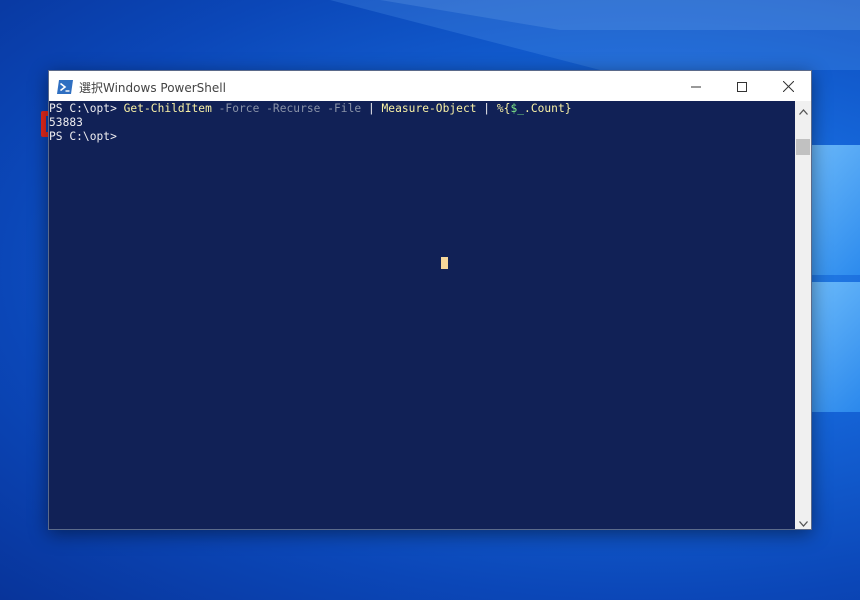 This screenshot has height=600, width=860. What do you see at coordinates (517, 108) in the screenshot?
I see `pipeline-variable: $_` at bounding box center [517, 108].